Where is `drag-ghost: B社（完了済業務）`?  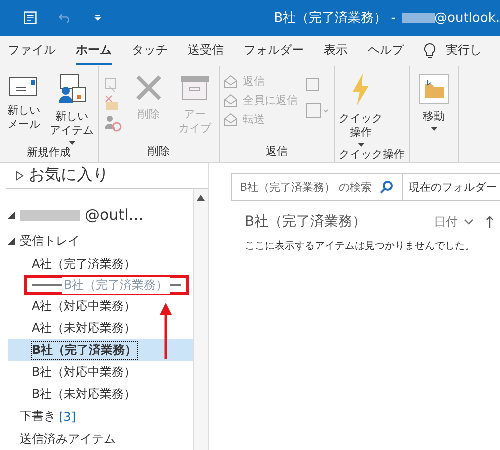
drag-ghost: B社（完了済業務） is located at coordinates (116, 285).